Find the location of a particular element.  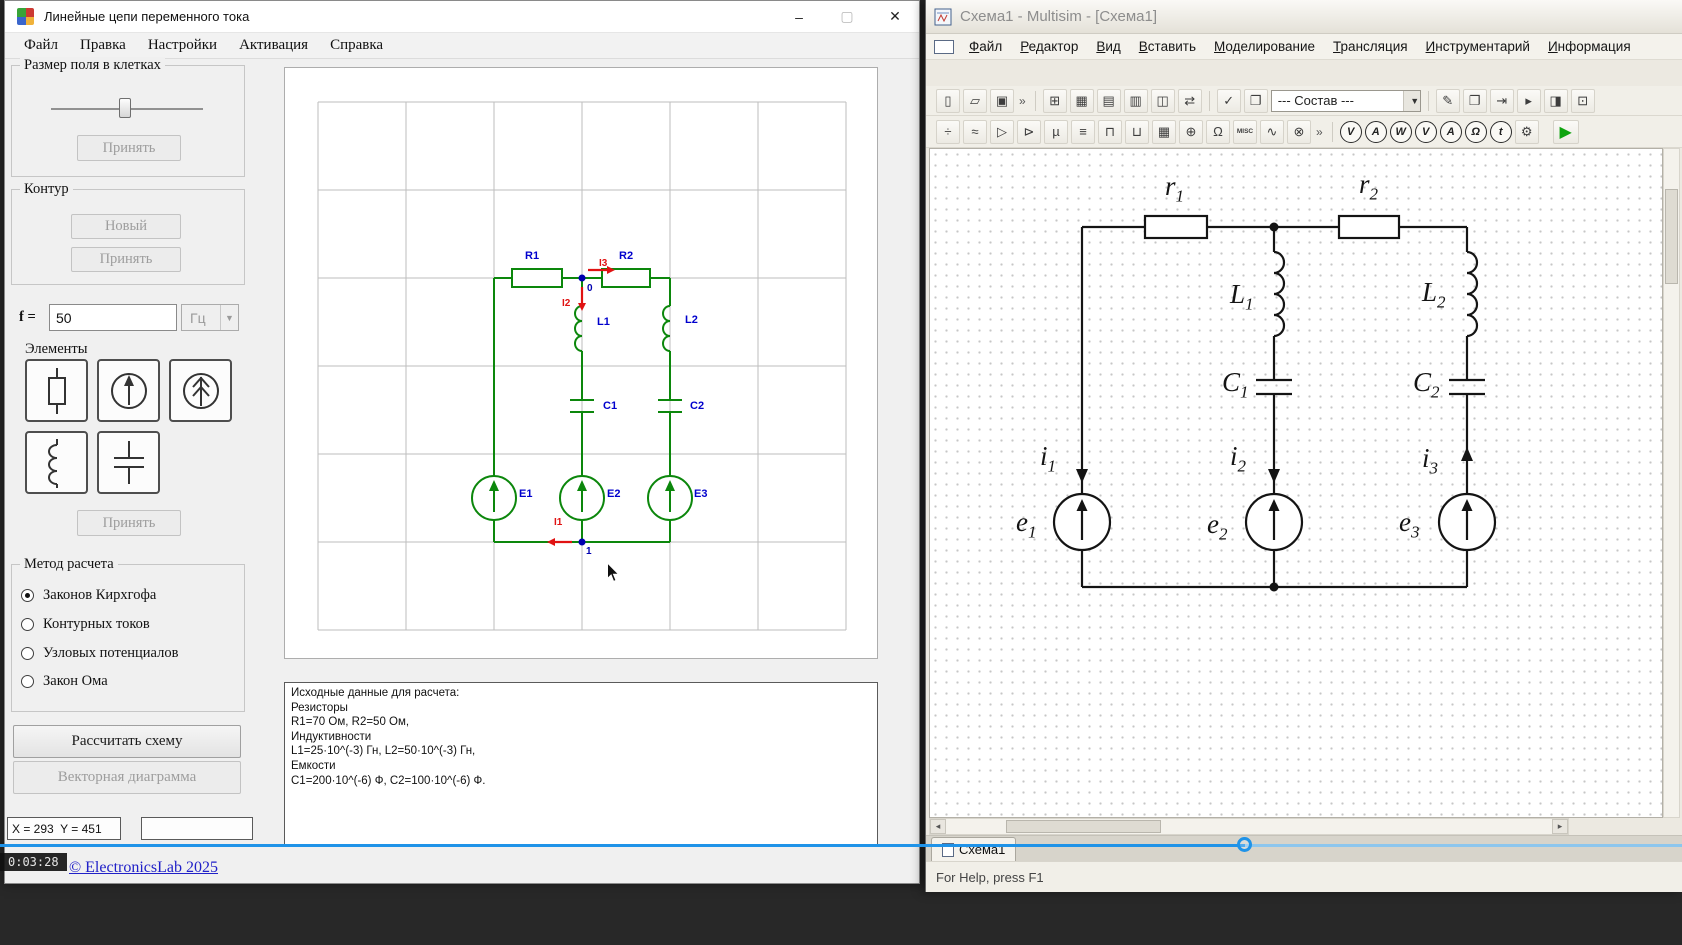

copy-pages-icon: ❐ is located at coordinates (1255, 100).